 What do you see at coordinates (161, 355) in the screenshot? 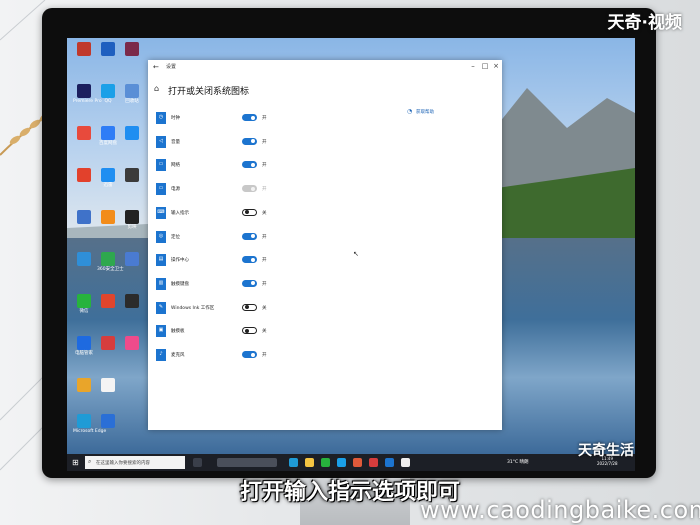
I see `system-icon: ♪` at bounding box center [161, 355].